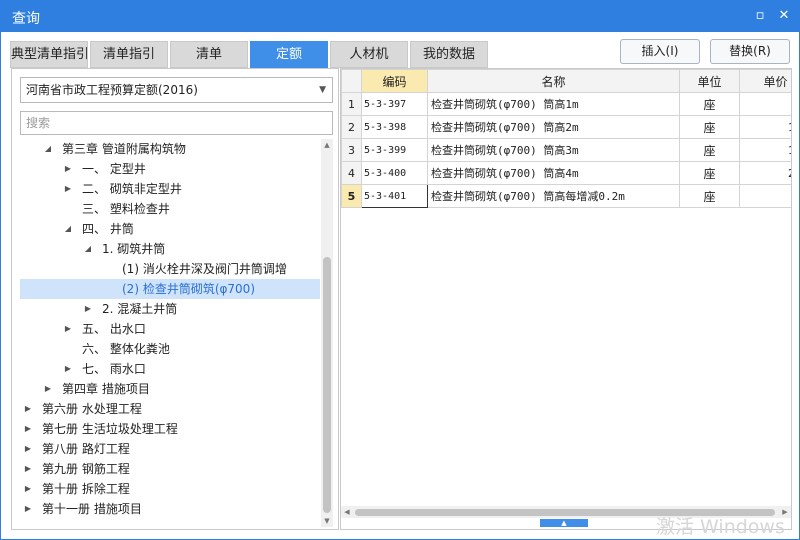  Describe the element at coordinates (176, 123) in the screenshot. I see `search-input` at that location.